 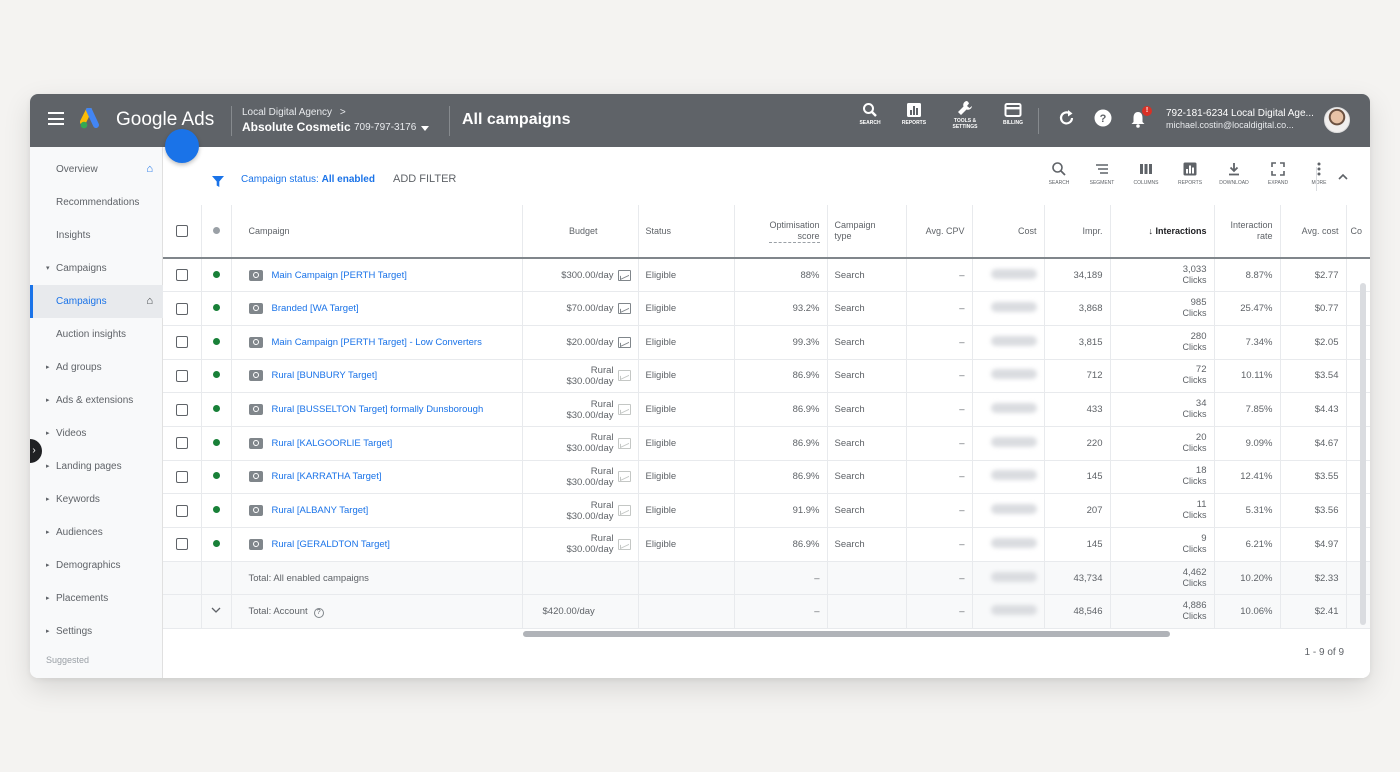 What do you see at coordinates (308, 179) in the screenshot?
I see `campaign-status-filter-chip: Campaign status: All enabled` at bounding box center [308, 179].